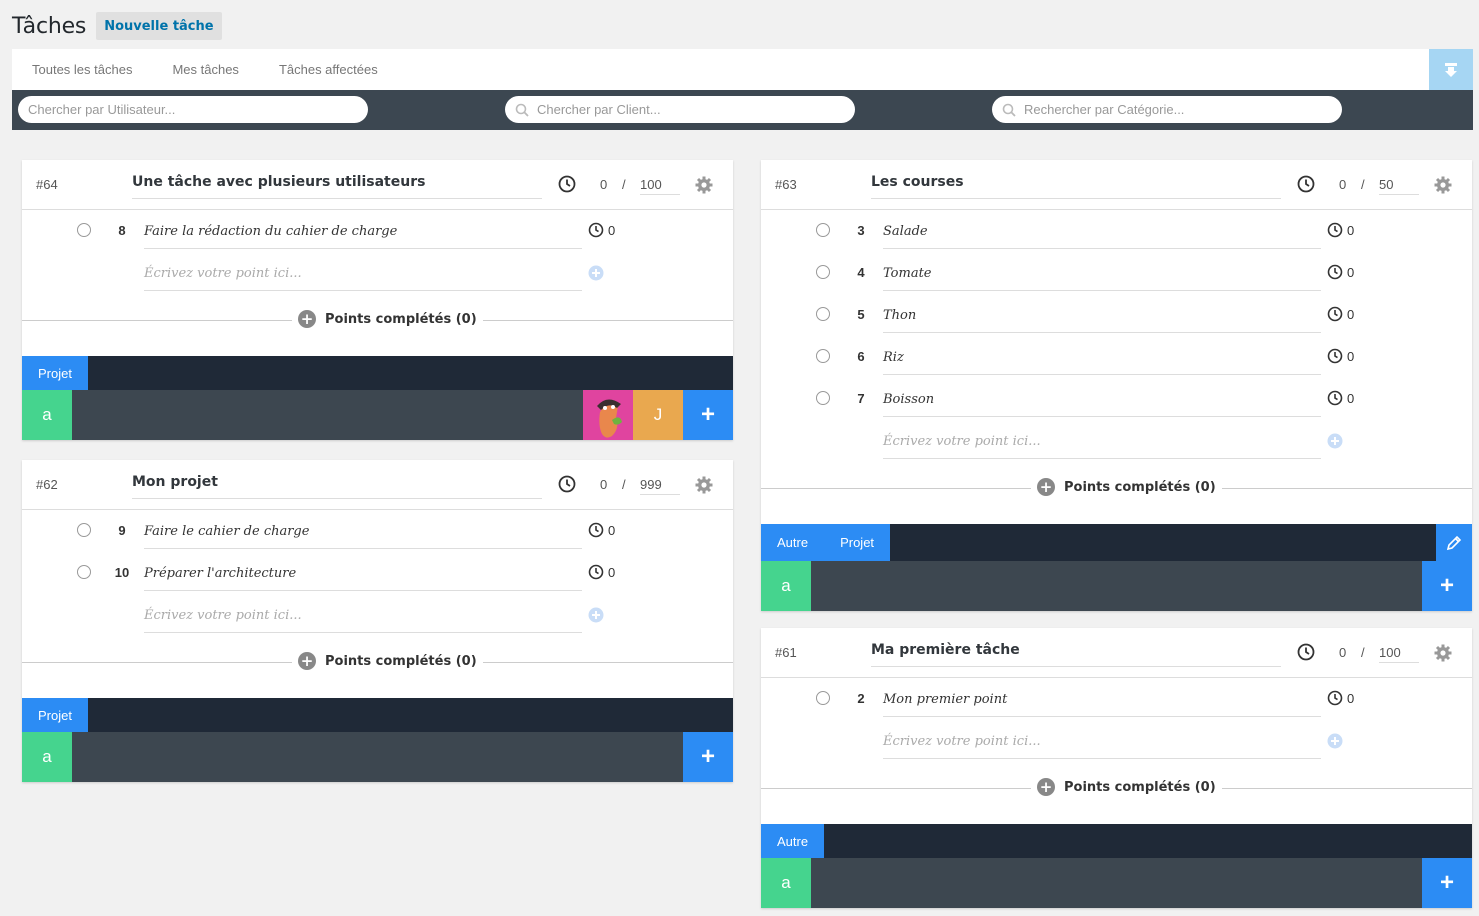 The image size is (1479, 916). What do you see at coordinates (1102, 274) in the screenshot?
I see `item-text: Tomate` at bounding box center [1102, 274].